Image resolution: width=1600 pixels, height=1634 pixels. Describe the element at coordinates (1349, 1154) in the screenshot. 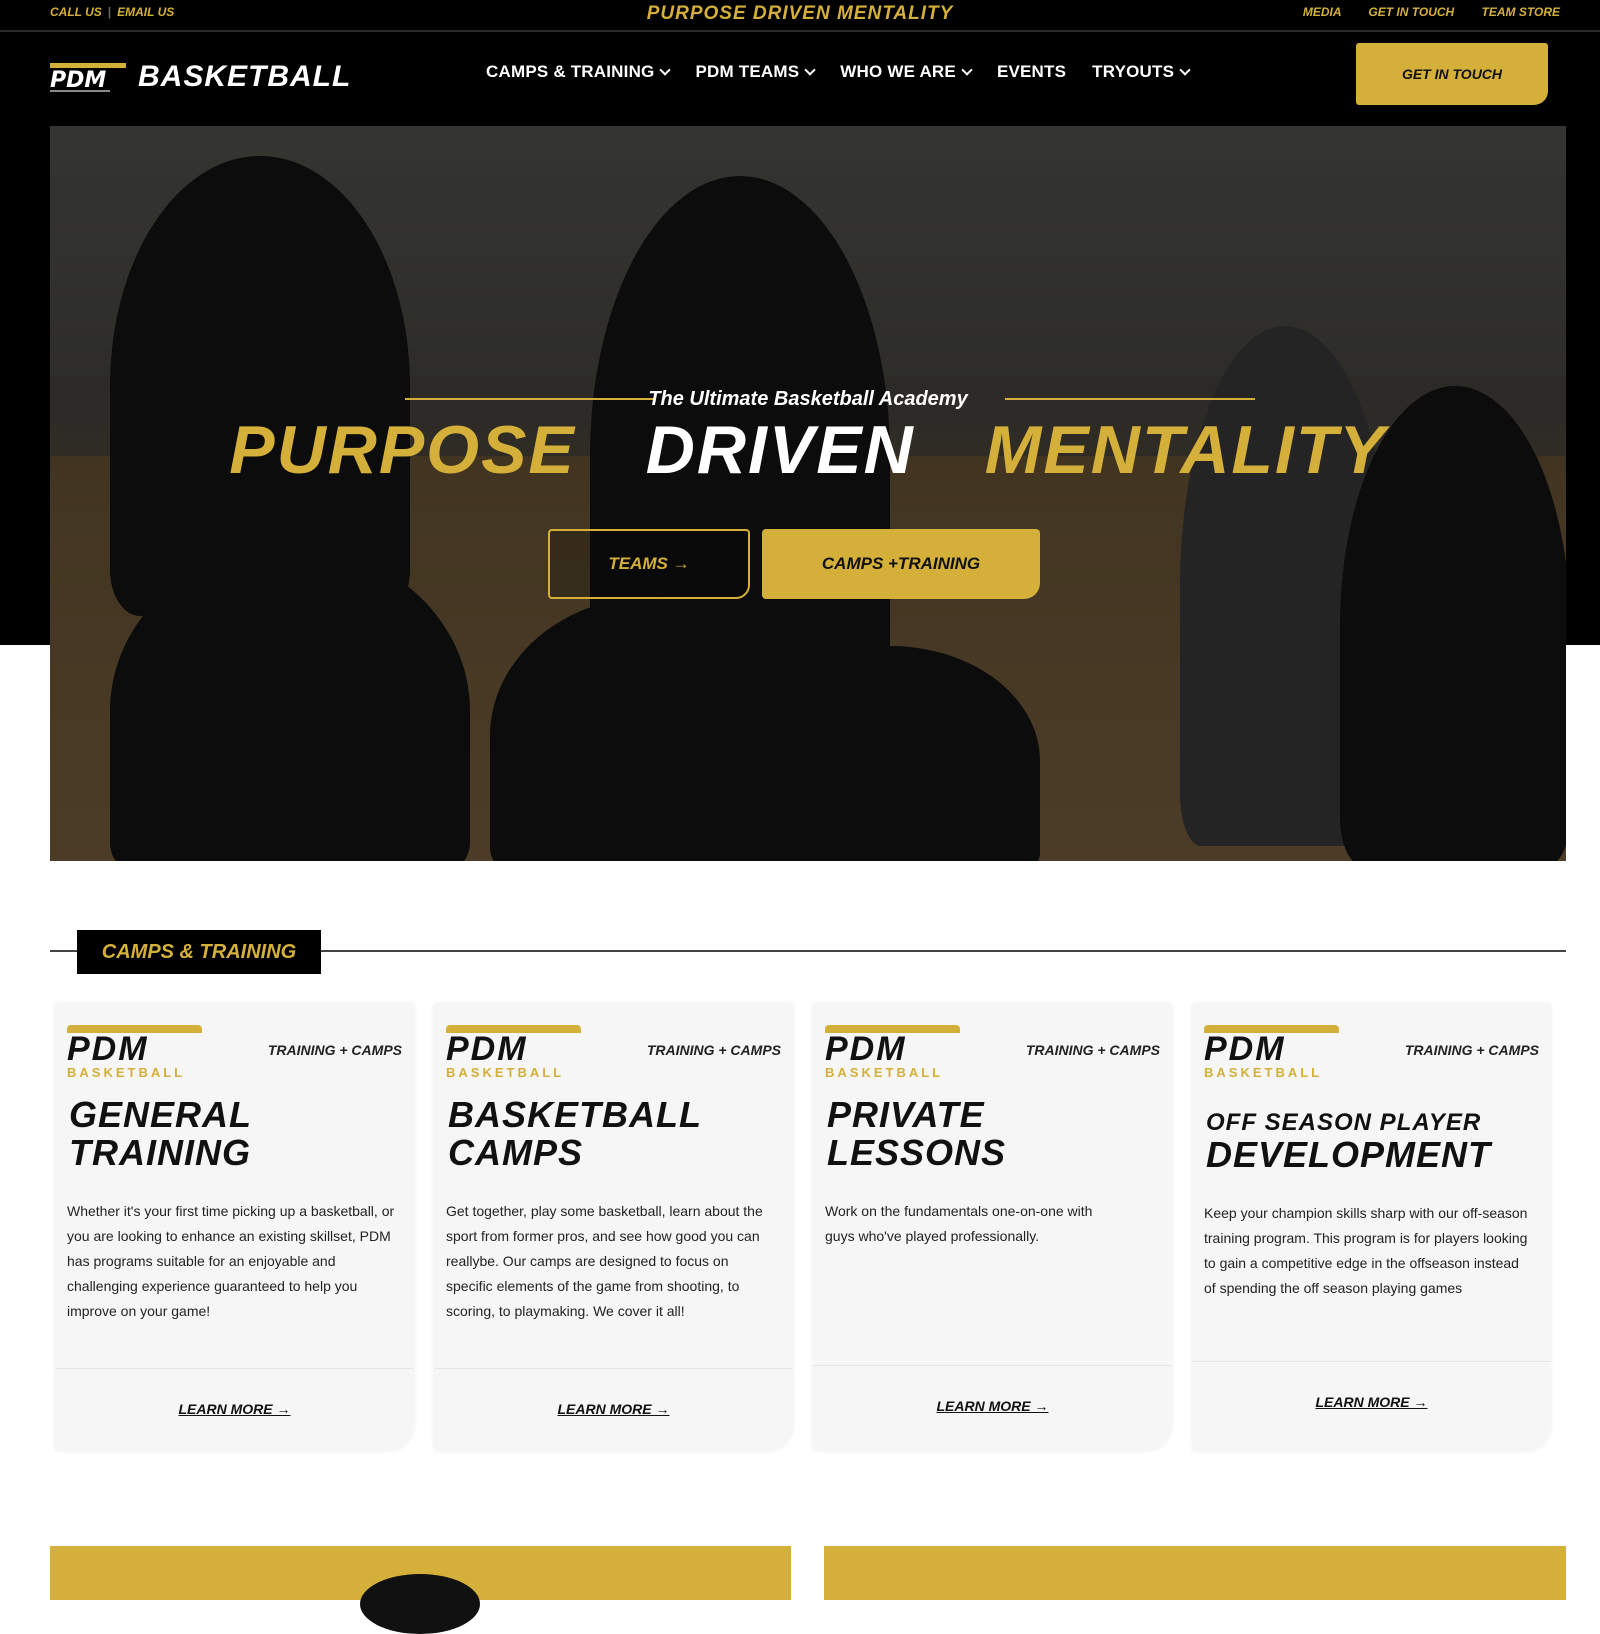

I see `title-line: DEVELOPMENT` at that location.